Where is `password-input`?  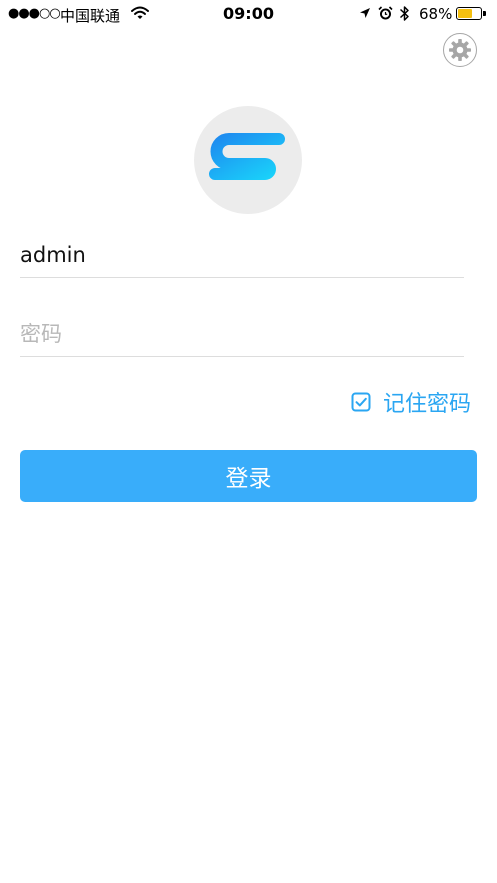 password-input is located at coordinates (242, 334).